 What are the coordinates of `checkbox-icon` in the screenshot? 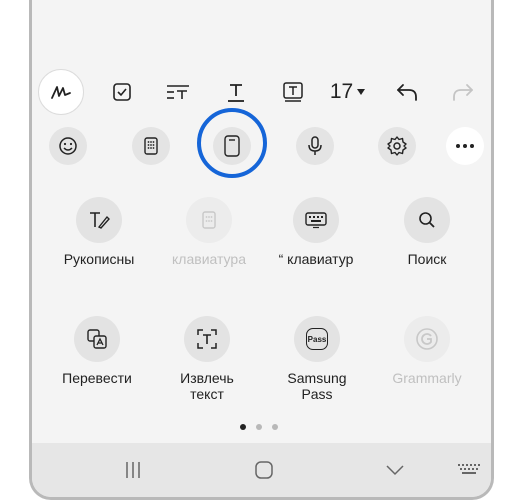 It's located at (122, 92).